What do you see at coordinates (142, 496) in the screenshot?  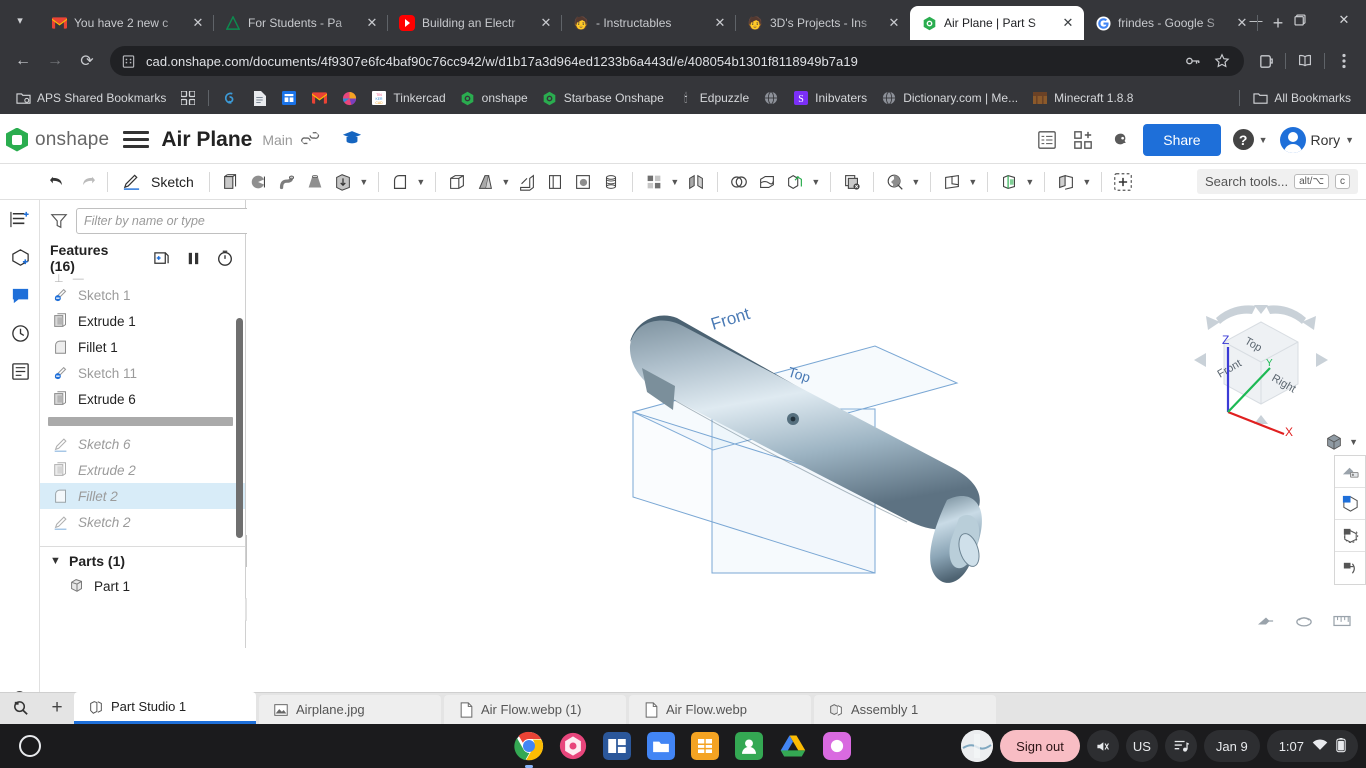 I see `feature-item-selected: Fillet 2` at bounding box center [142, 496].